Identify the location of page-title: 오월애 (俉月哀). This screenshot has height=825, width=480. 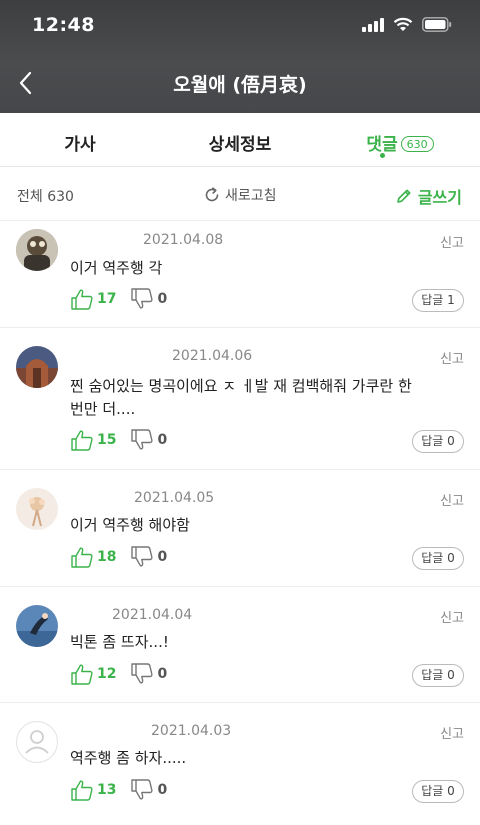
(240, 85).